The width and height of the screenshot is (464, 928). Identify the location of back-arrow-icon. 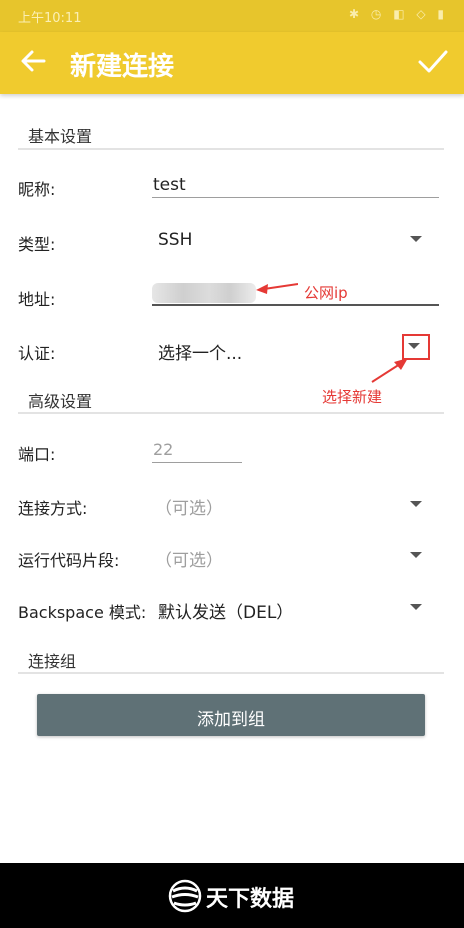
(33, 61).